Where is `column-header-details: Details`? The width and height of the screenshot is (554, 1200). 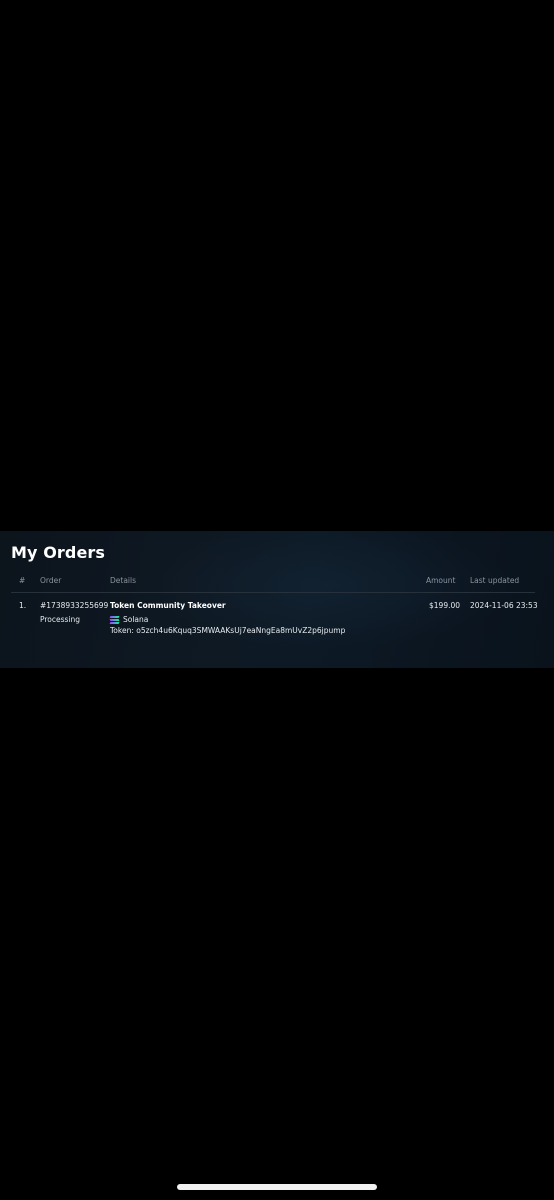 column-header-details: Details is located at coordinates (123, 580).